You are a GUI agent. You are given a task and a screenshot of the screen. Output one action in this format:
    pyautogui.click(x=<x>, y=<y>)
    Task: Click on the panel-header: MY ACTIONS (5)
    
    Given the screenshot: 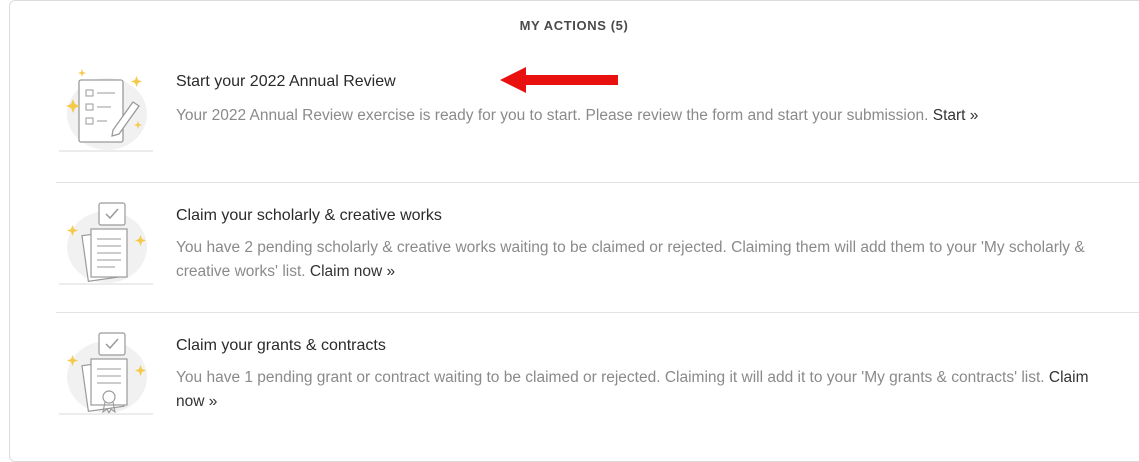 What is the action you would take?
    pyautogui.click(x=574, y=25)
    